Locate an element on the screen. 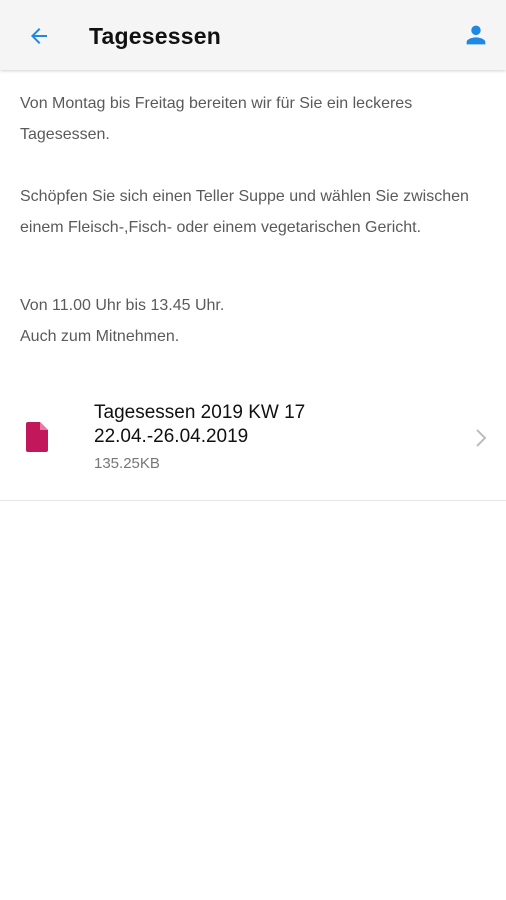  arrow-left-icon is located at coordinates (39, 36).